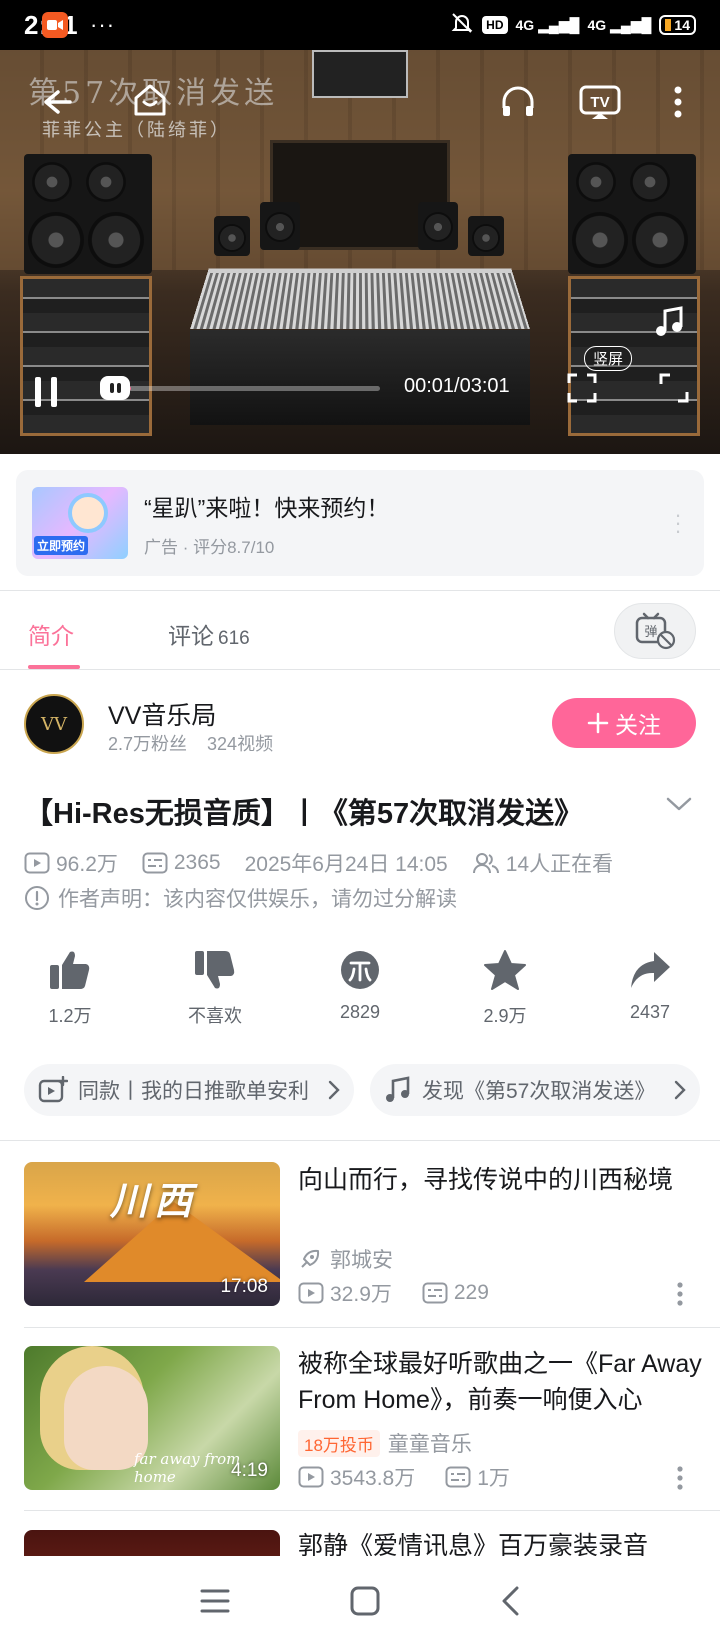  What do you see at coordinates (152, 1234) in the screenshot?
I see `video-thumbnail: 川西 17:08` at bounding box center [152, 1234].